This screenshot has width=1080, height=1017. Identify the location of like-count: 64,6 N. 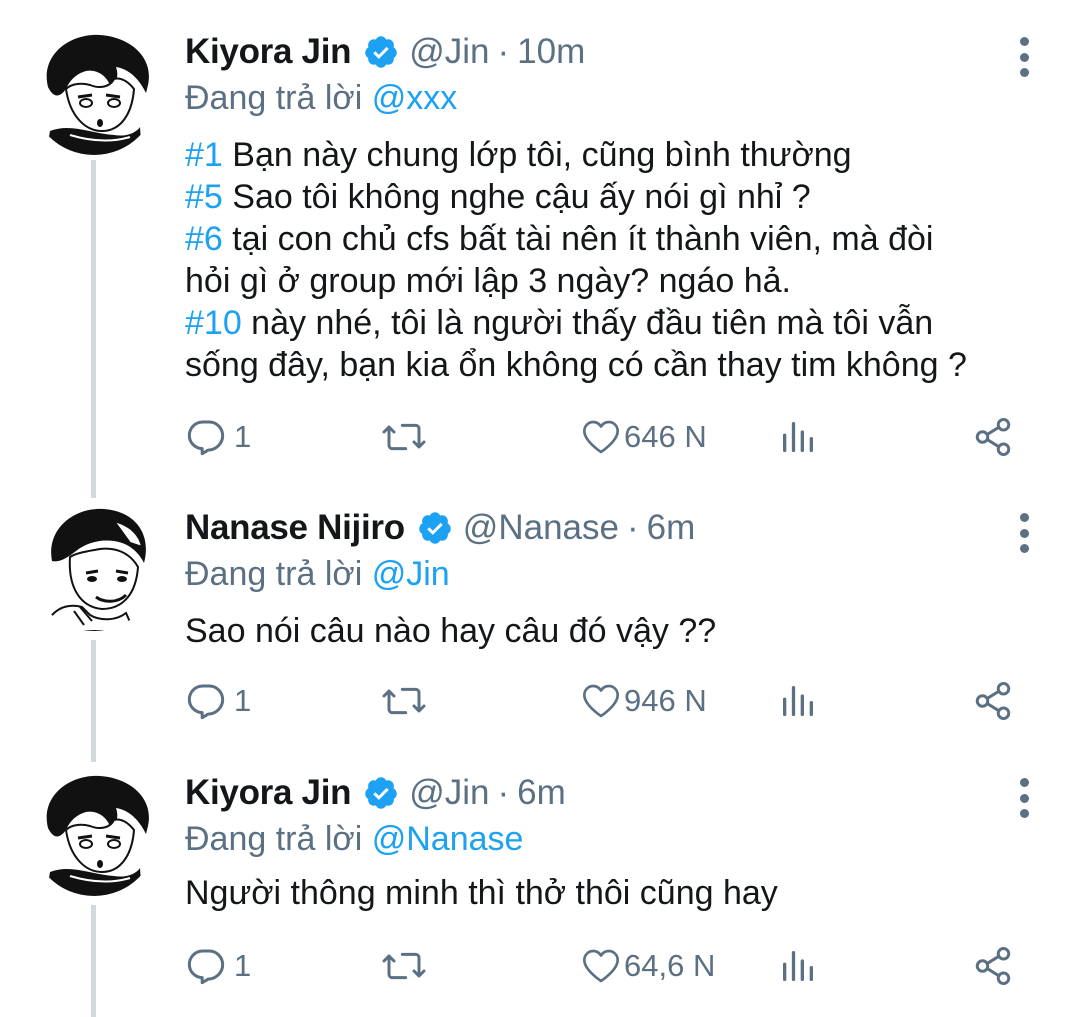
(670, 965).